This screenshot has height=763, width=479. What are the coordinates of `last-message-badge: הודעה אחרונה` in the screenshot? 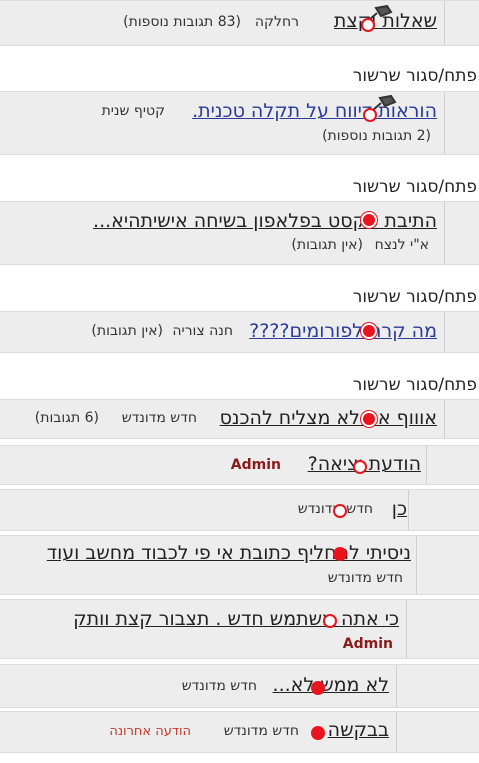 It's located at (150, 731).